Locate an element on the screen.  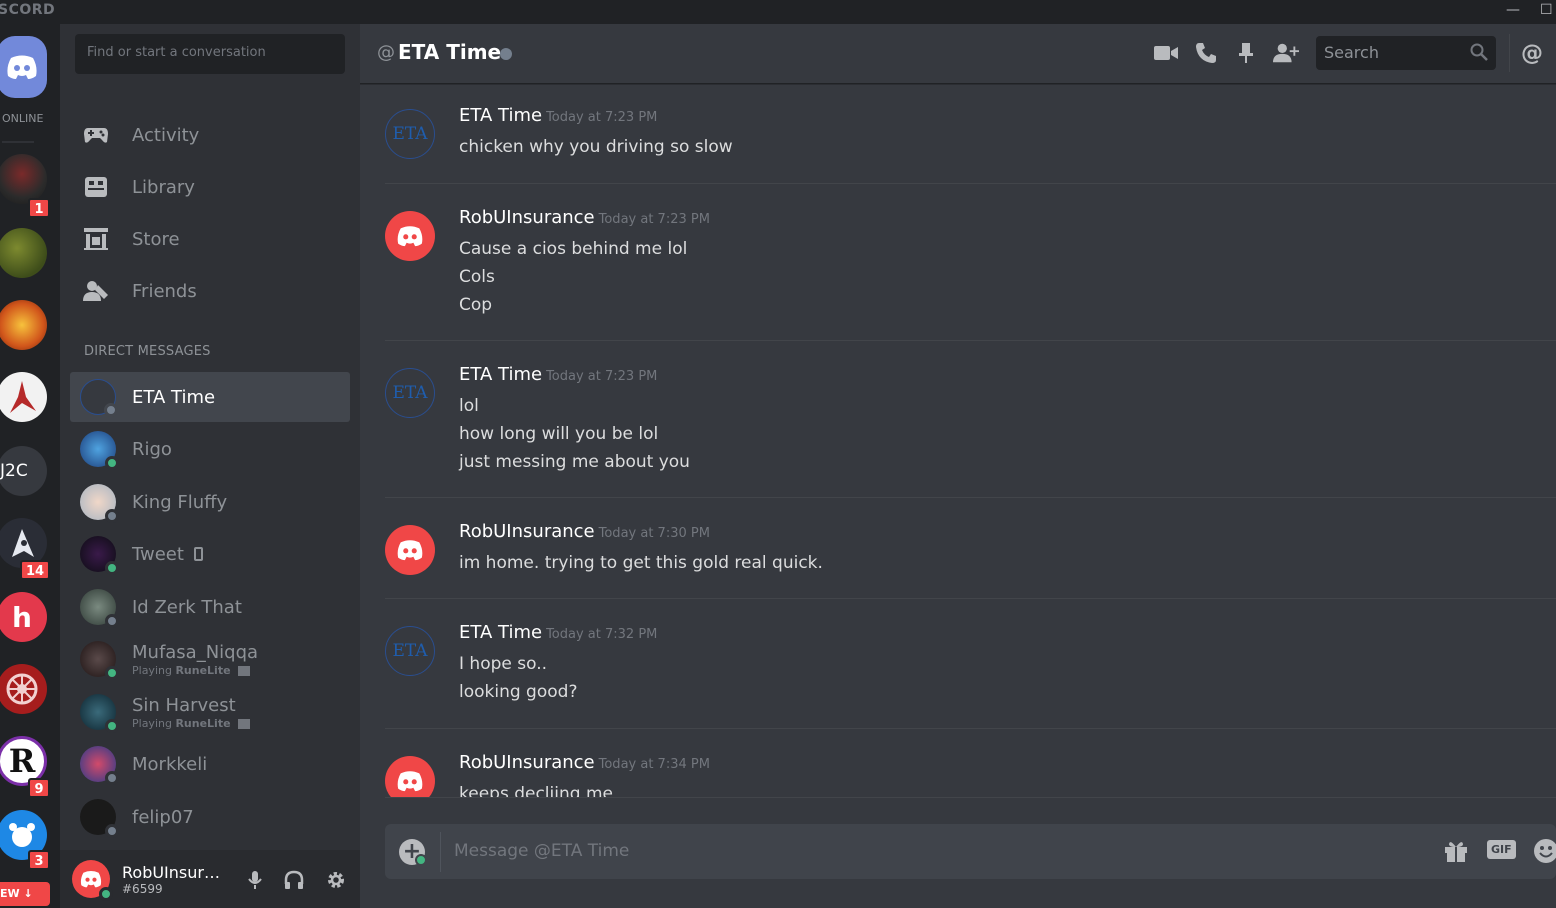
dm-item-id-zerk-that: Id Zerk That is located at coordinates (210, 607).